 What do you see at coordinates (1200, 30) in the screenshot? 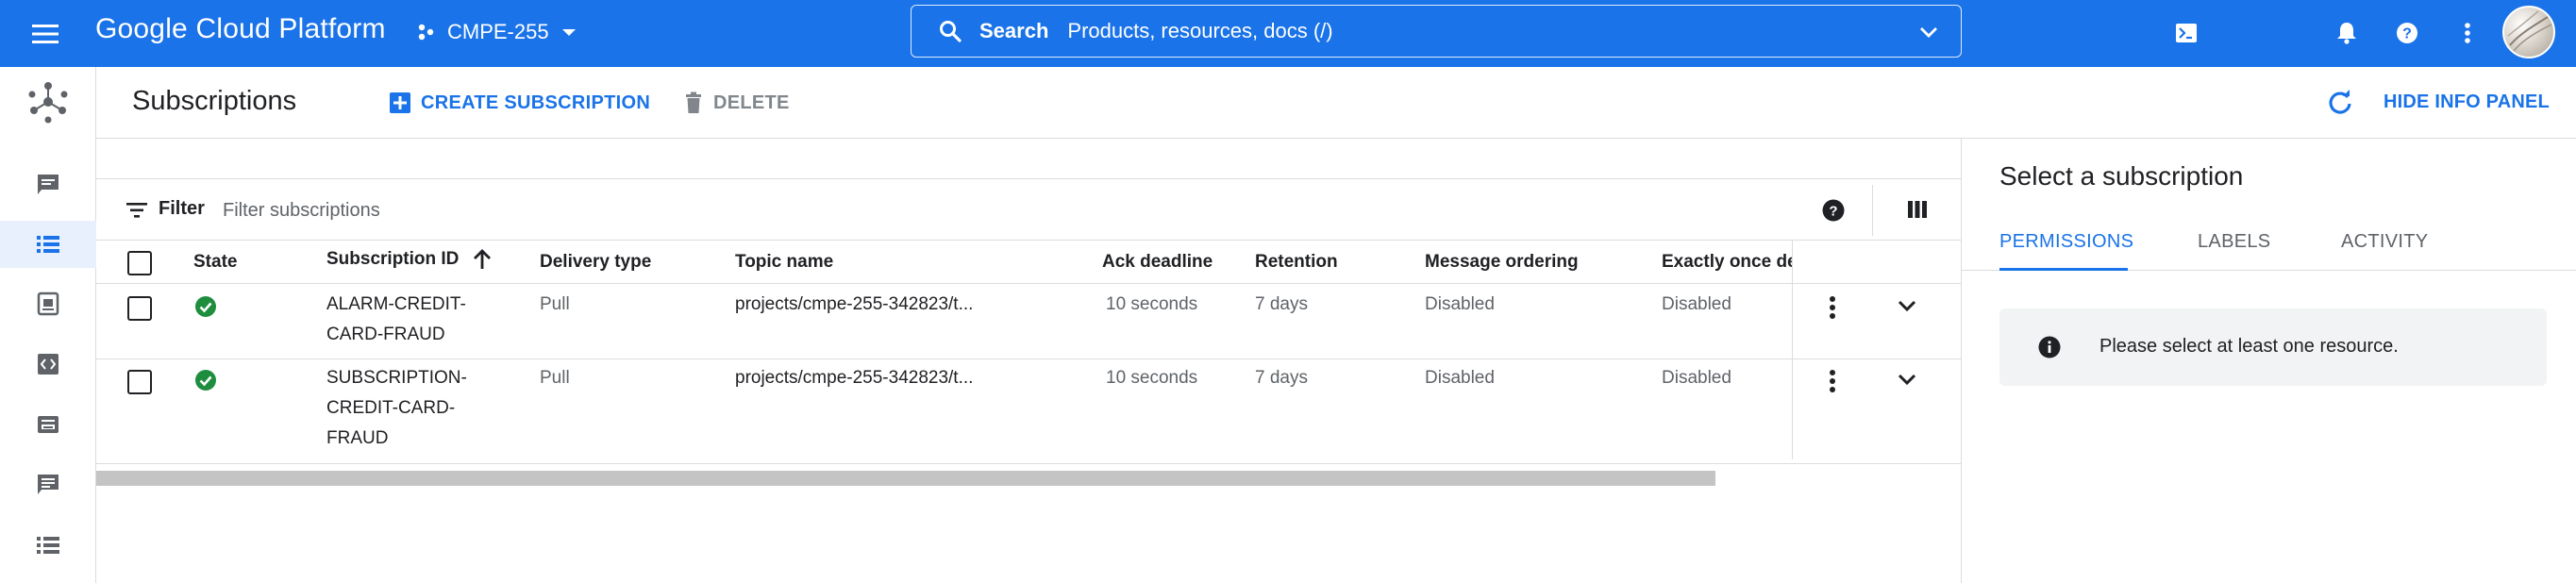
I see `search-placeholder: Products, resources, docs (/)` at bounding box center [1200, 30].